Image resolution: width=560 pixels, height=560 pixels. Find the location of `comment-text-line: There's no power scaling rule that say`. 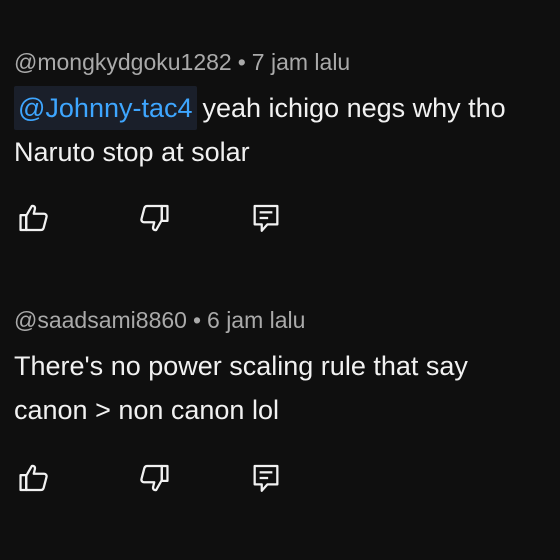

comment-text-line: There's no power scaling rule that say is located at coordinates (241, 366).